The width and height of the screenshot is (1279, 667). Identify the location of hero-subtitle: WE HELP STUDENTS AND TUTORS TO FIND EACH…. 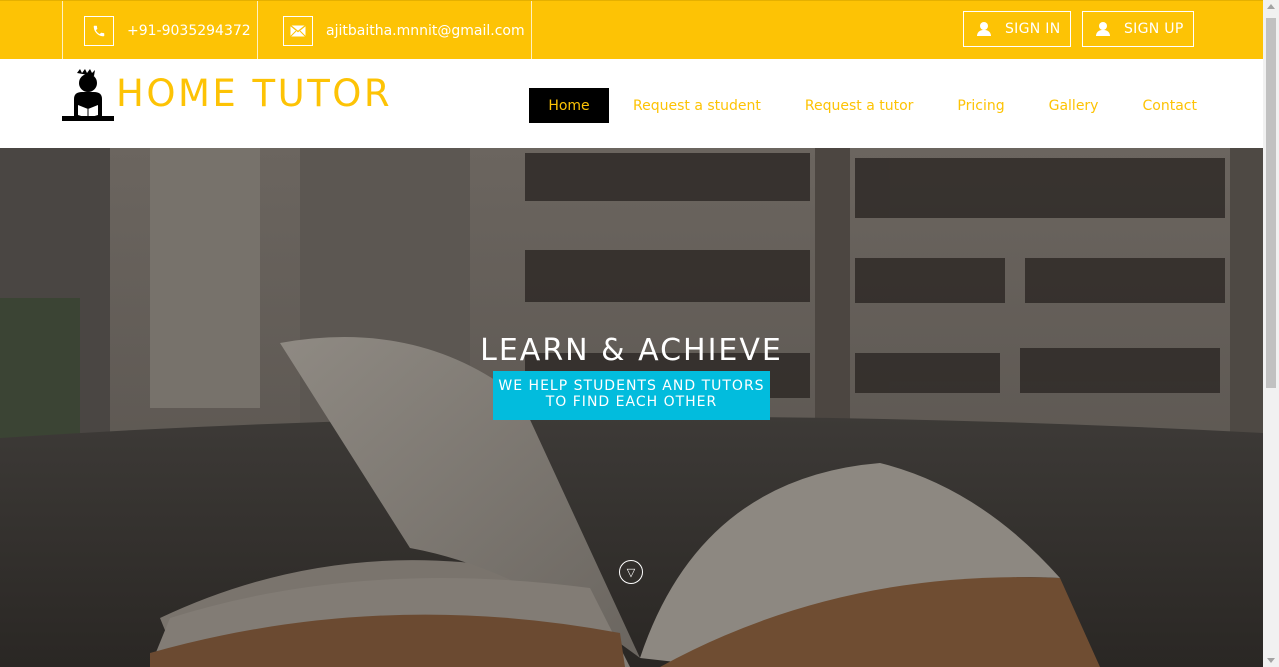
(631, 395).